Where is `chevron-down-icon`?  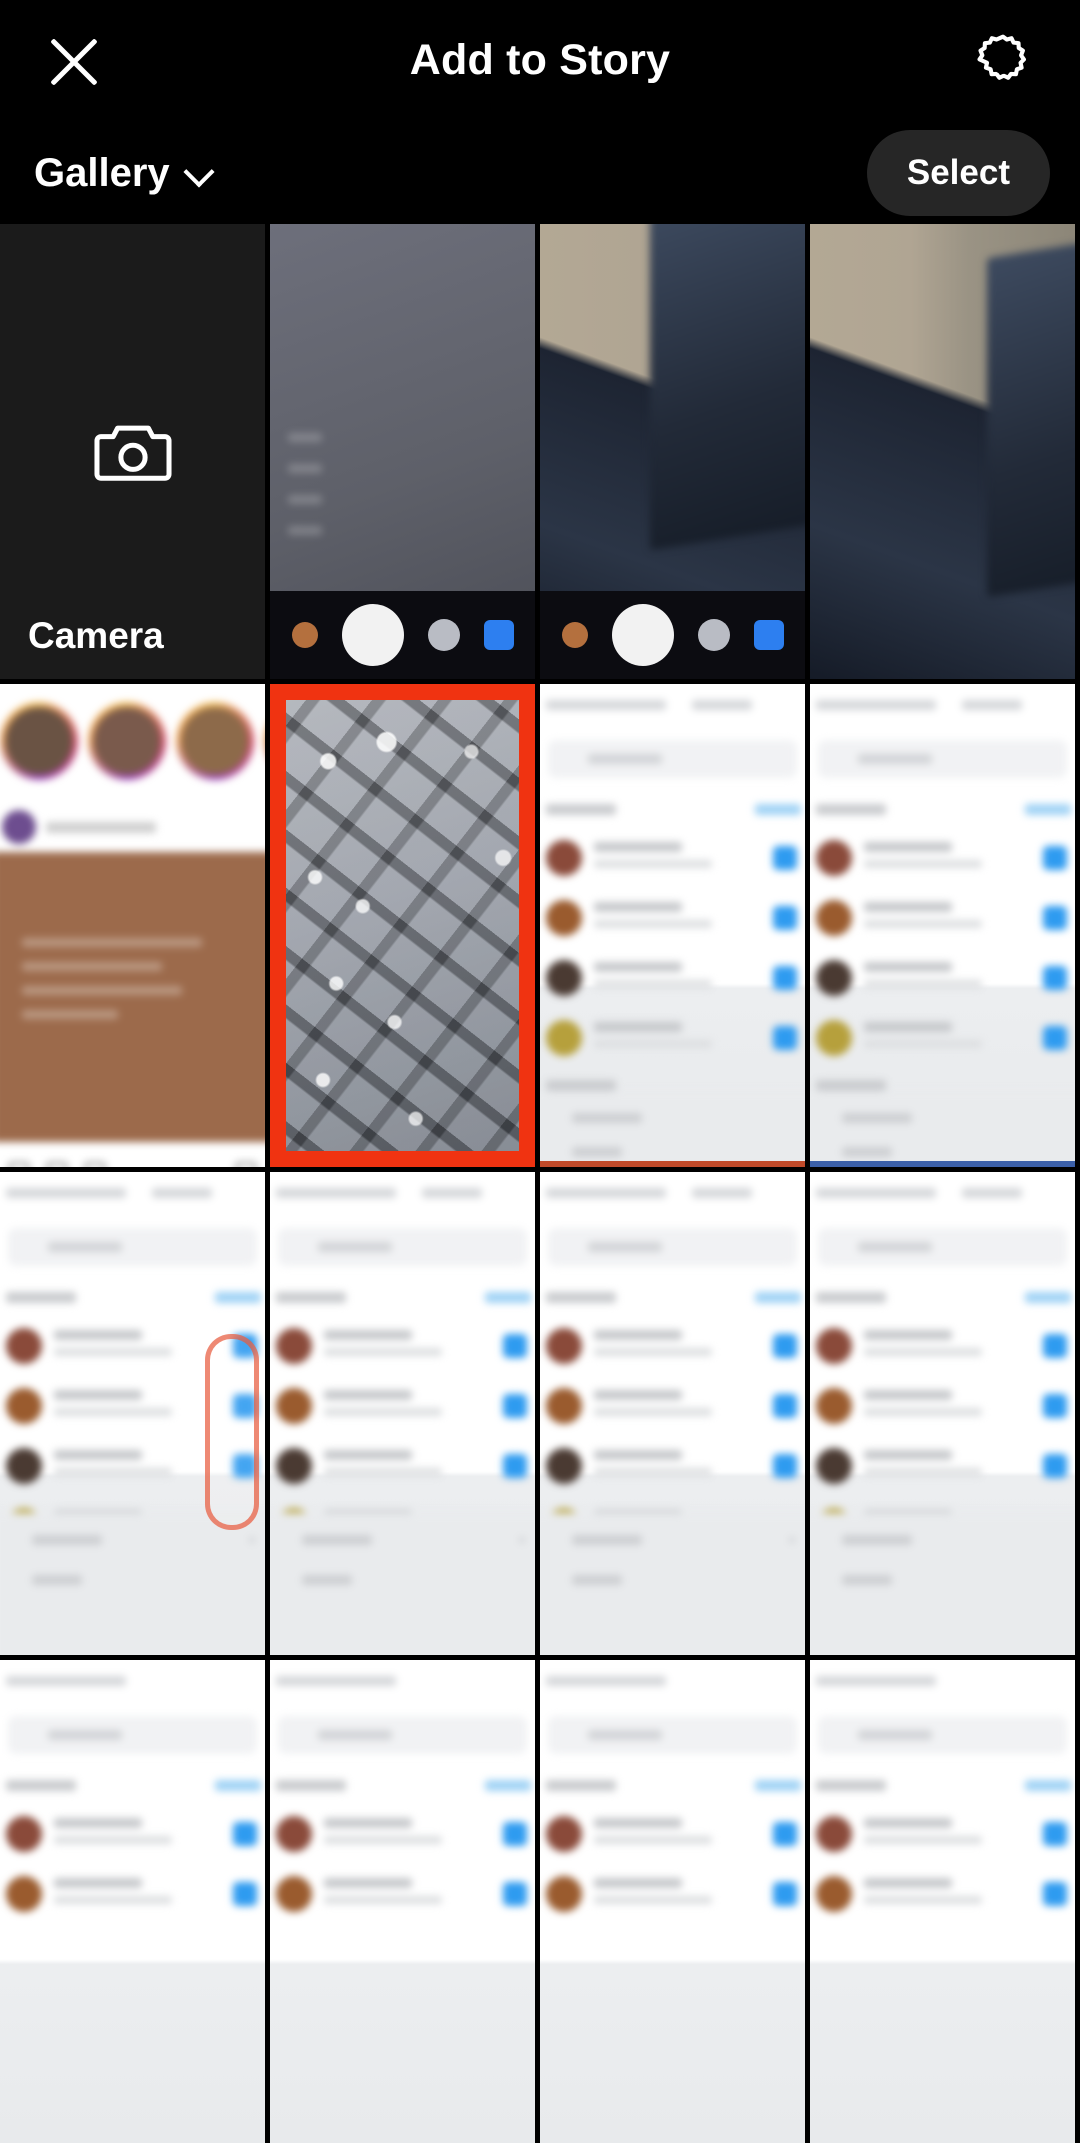 chevron-down-icon is located at coordinates (199, 173).